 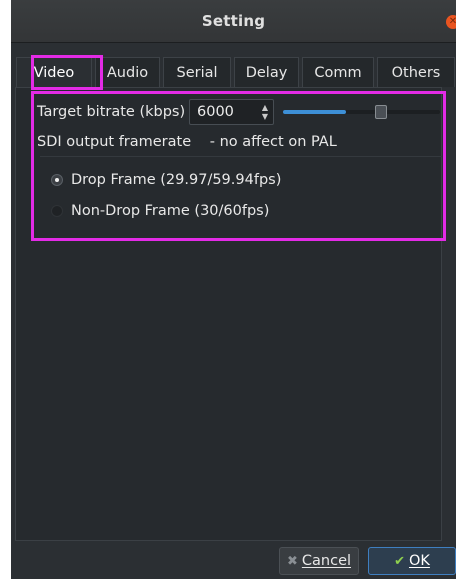 I want to click on bitrate-label: Target bitrate (kbps), so click(x=111, y=112).